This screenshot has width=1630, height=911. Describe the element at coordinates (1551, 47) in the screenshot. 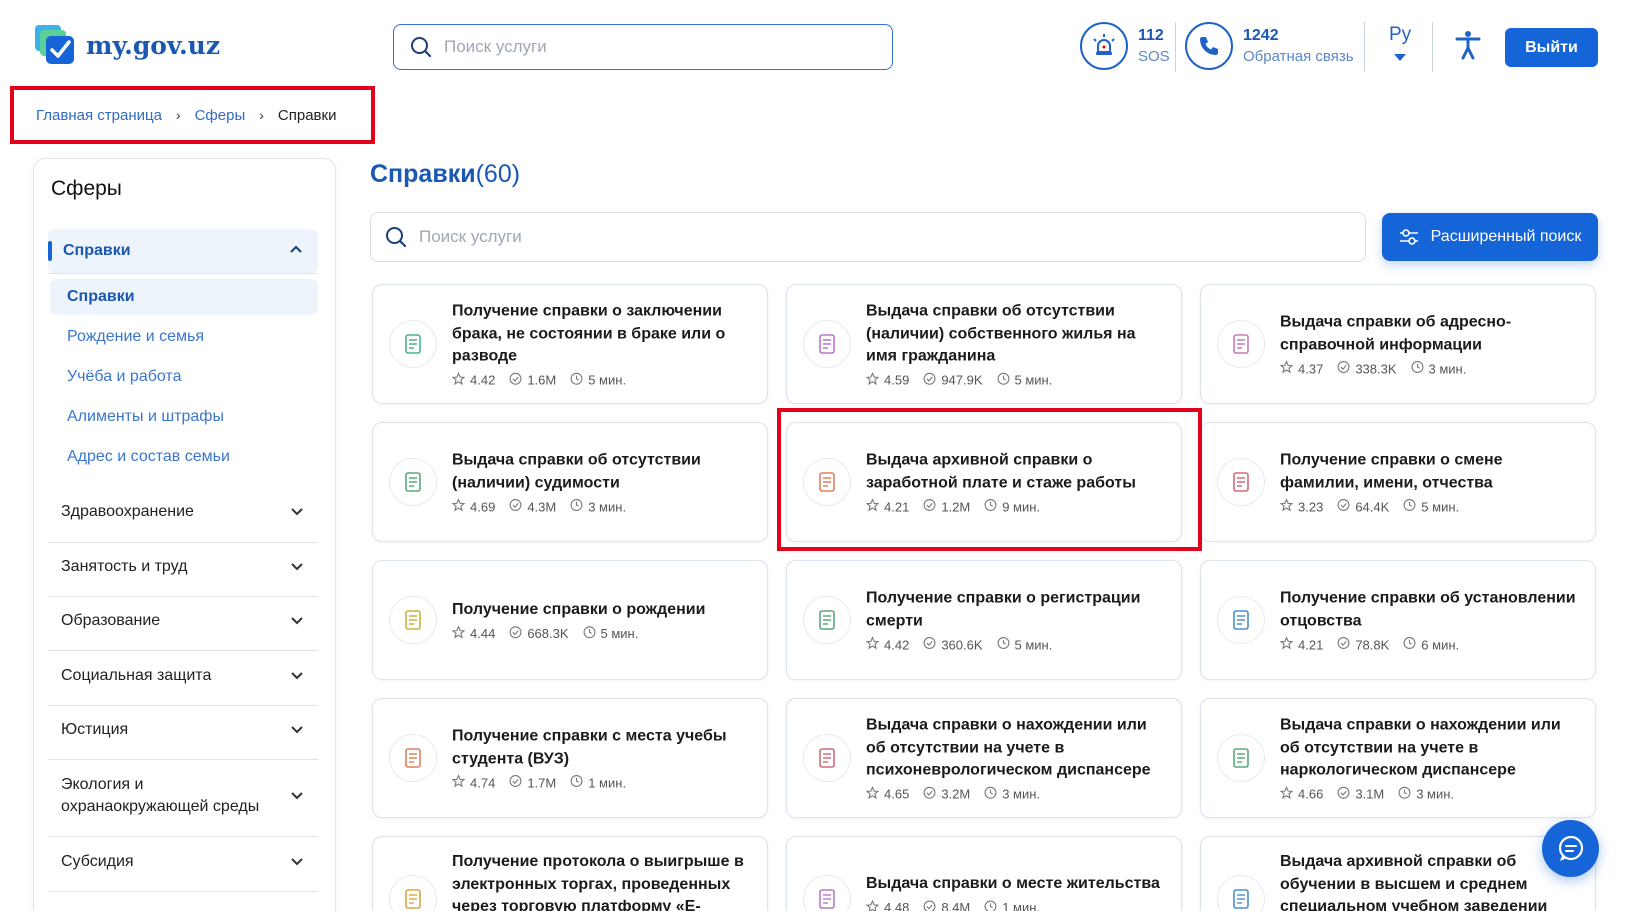

I see `logout-button: Выйти` at that location.